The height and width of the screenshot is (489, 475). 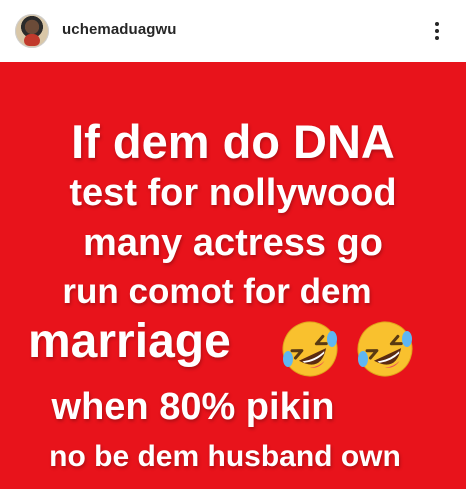 What do you see at coordinates (470, 275) in the screenshot?
I see `right-edge` at bounding box center [470, 275].